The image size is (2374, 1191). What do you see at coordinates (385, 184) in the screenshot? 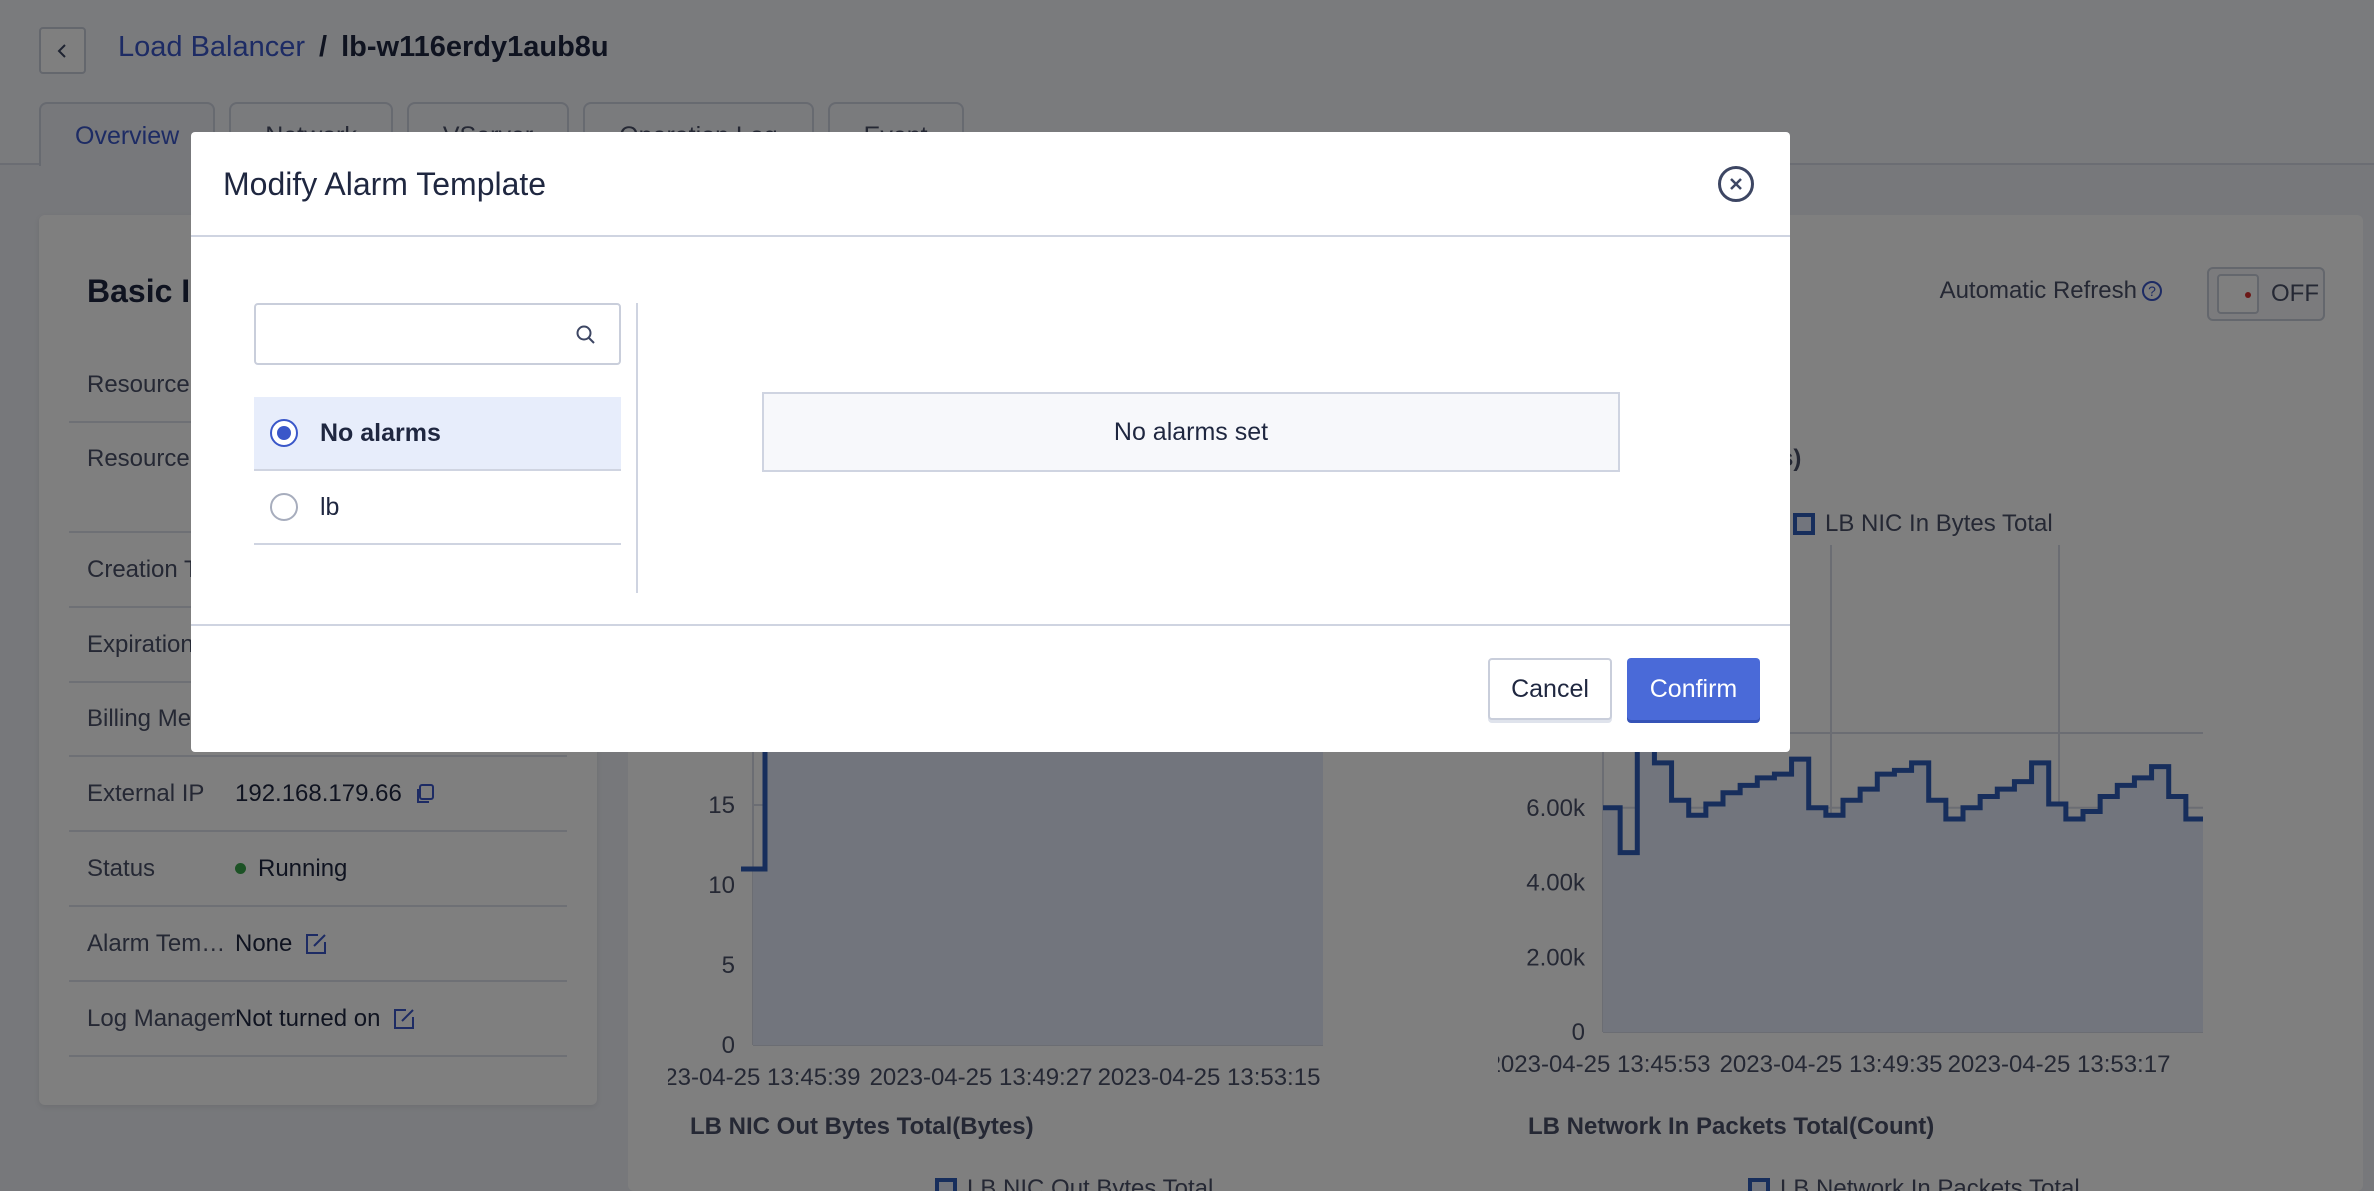
I see `modal-title: Modify Alarm Template` at bounding box center [385, 184].